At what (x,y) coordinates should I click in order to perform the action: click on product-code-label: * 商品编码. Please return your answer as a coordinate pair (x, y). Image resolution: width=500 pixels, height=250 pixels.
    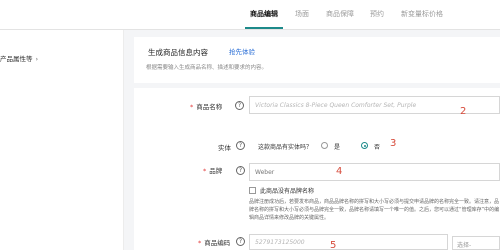
    Looking at the image, I should click on (214, 243).